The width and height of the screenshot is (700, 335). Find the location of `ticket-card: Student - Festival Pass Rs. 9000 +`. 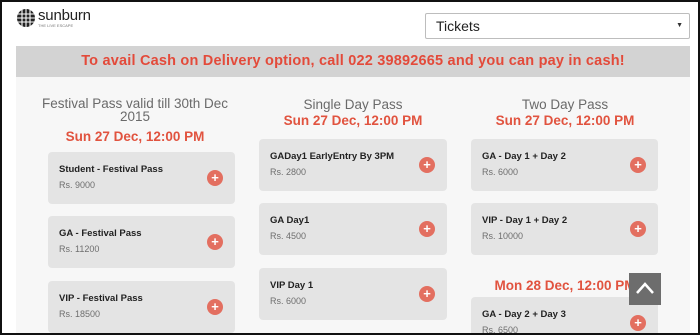

ticket-card: Student - Festival Pass Rs. 9000 + is located at coordinates (141, 178).